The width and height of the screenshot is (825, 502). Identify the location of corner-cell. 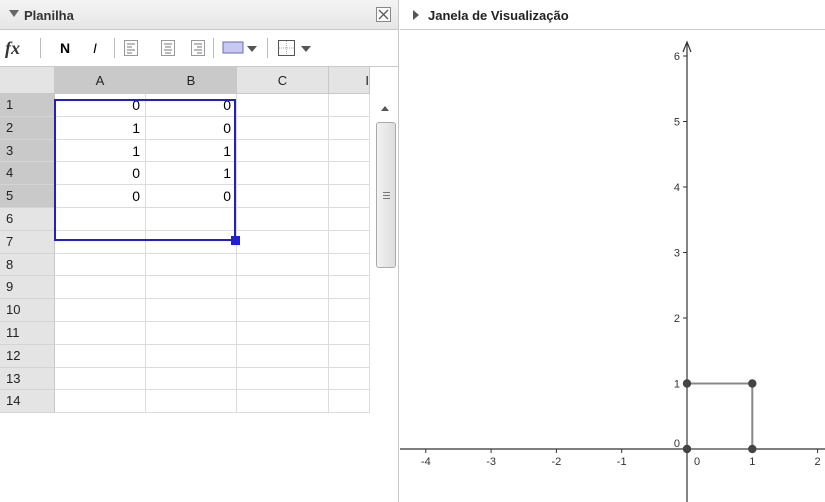
(27, 80).